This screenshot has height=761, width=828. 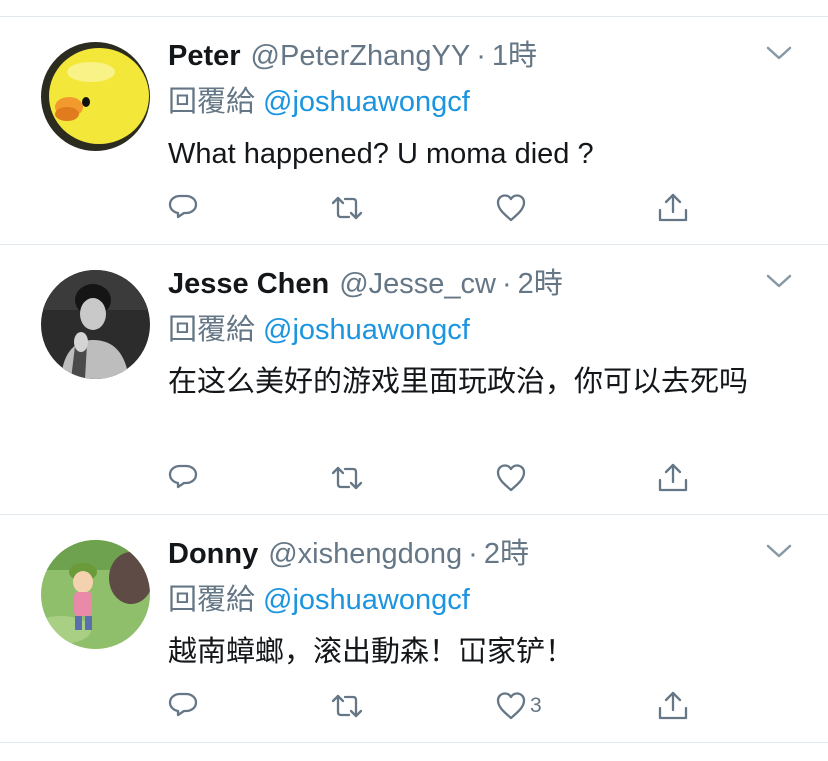 I want to click on author-name: Donny, so click(x=213, y=554).